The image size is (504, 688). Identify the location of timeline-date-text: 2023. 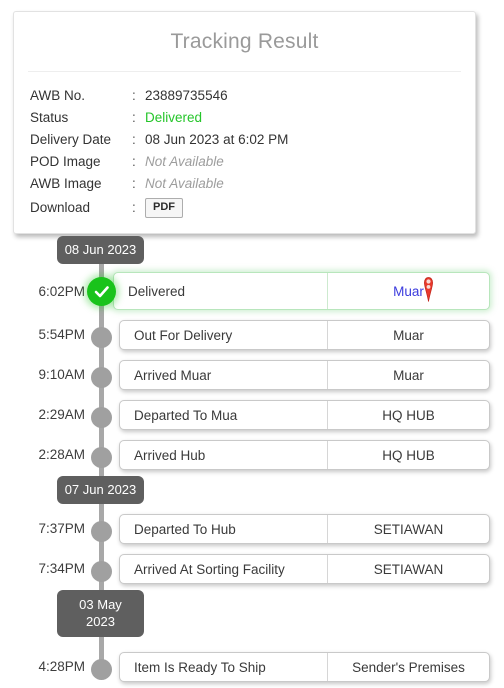
(100, 621).